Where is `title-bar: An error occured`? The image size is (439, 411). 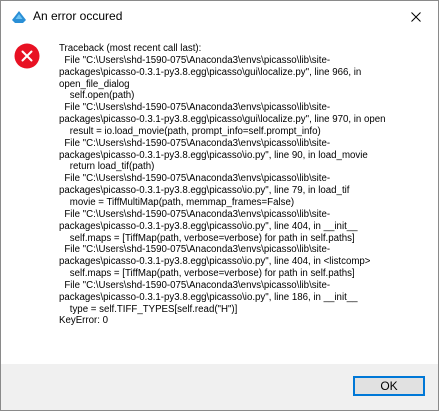 title-bar: An error occured is located at coordinates (219, 16).